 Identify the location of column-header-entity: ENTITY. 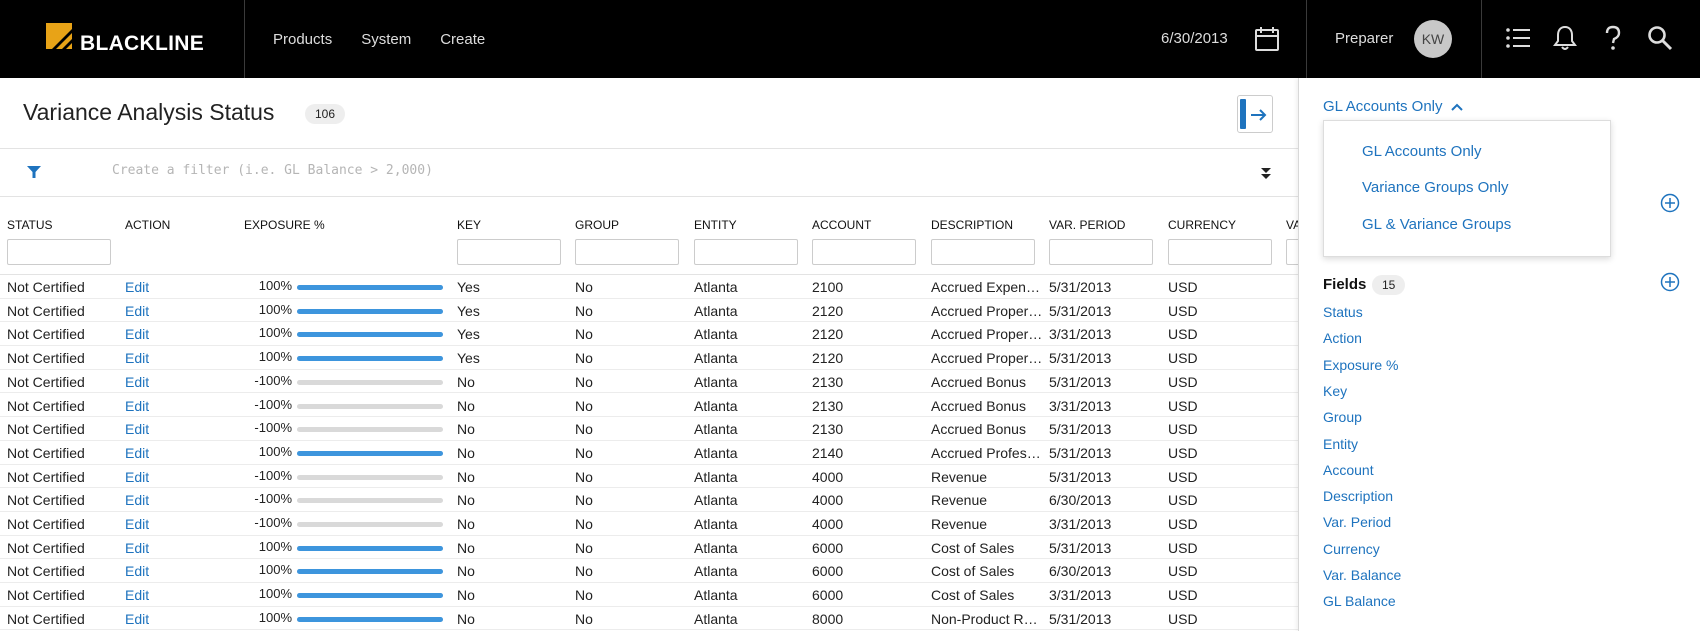
(715, 225).